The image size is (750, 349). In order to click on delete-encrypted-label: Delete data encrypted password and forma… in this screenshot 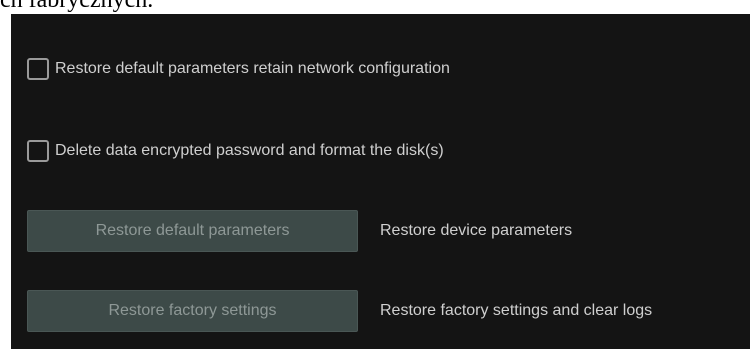, I will do `click(249, 150)`.